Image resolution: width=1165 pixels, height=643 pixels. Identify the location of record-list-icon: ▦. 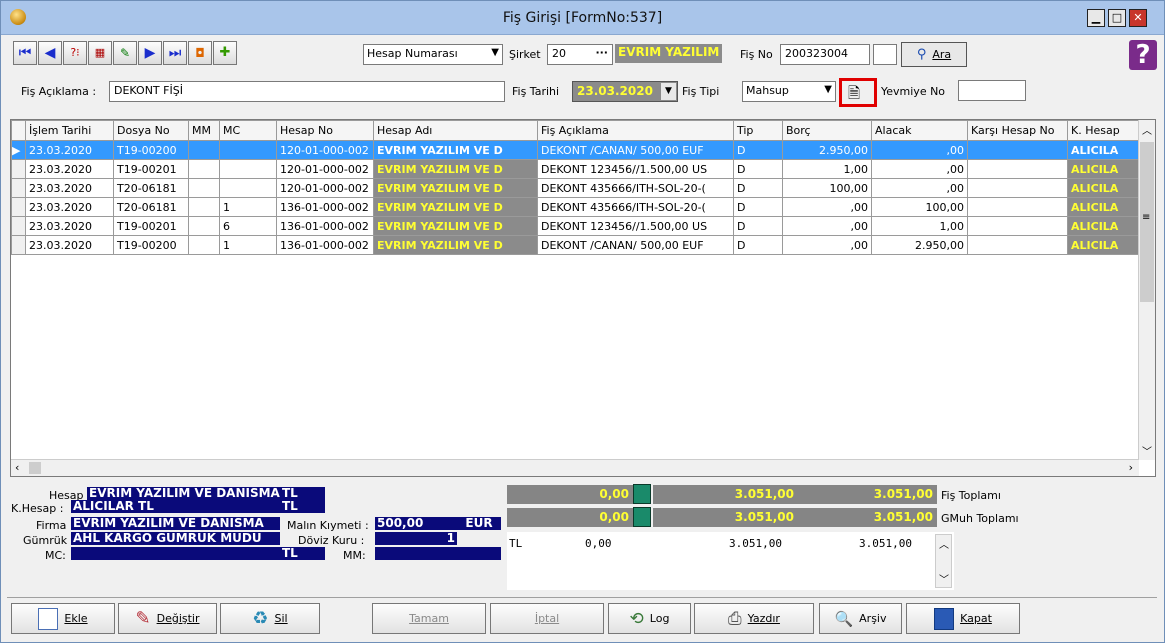
(100, 53).